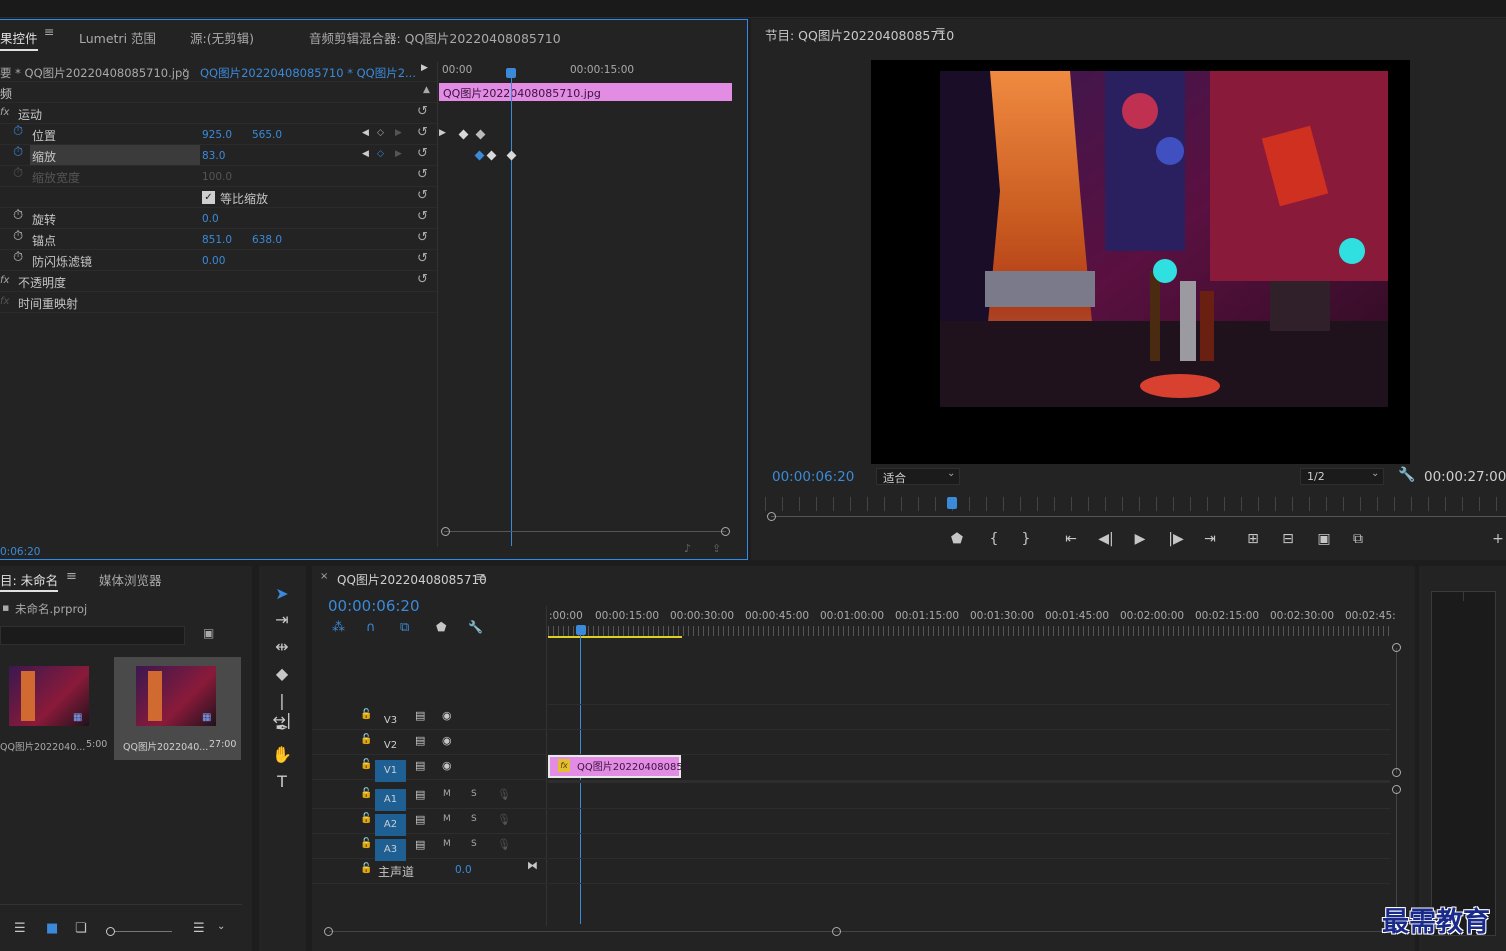 The width and height of the screenshot is (1506, 951). I want to click on go-to-in-icon: ⇤, so click(1071, 539).